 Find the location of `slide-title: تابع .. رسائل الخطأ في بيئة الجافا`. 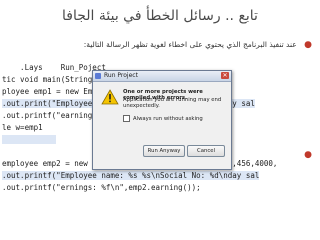

slide-title: تابع .. رسائل الخطأ في بيئة الجافا is located at coordinates (160, 16).